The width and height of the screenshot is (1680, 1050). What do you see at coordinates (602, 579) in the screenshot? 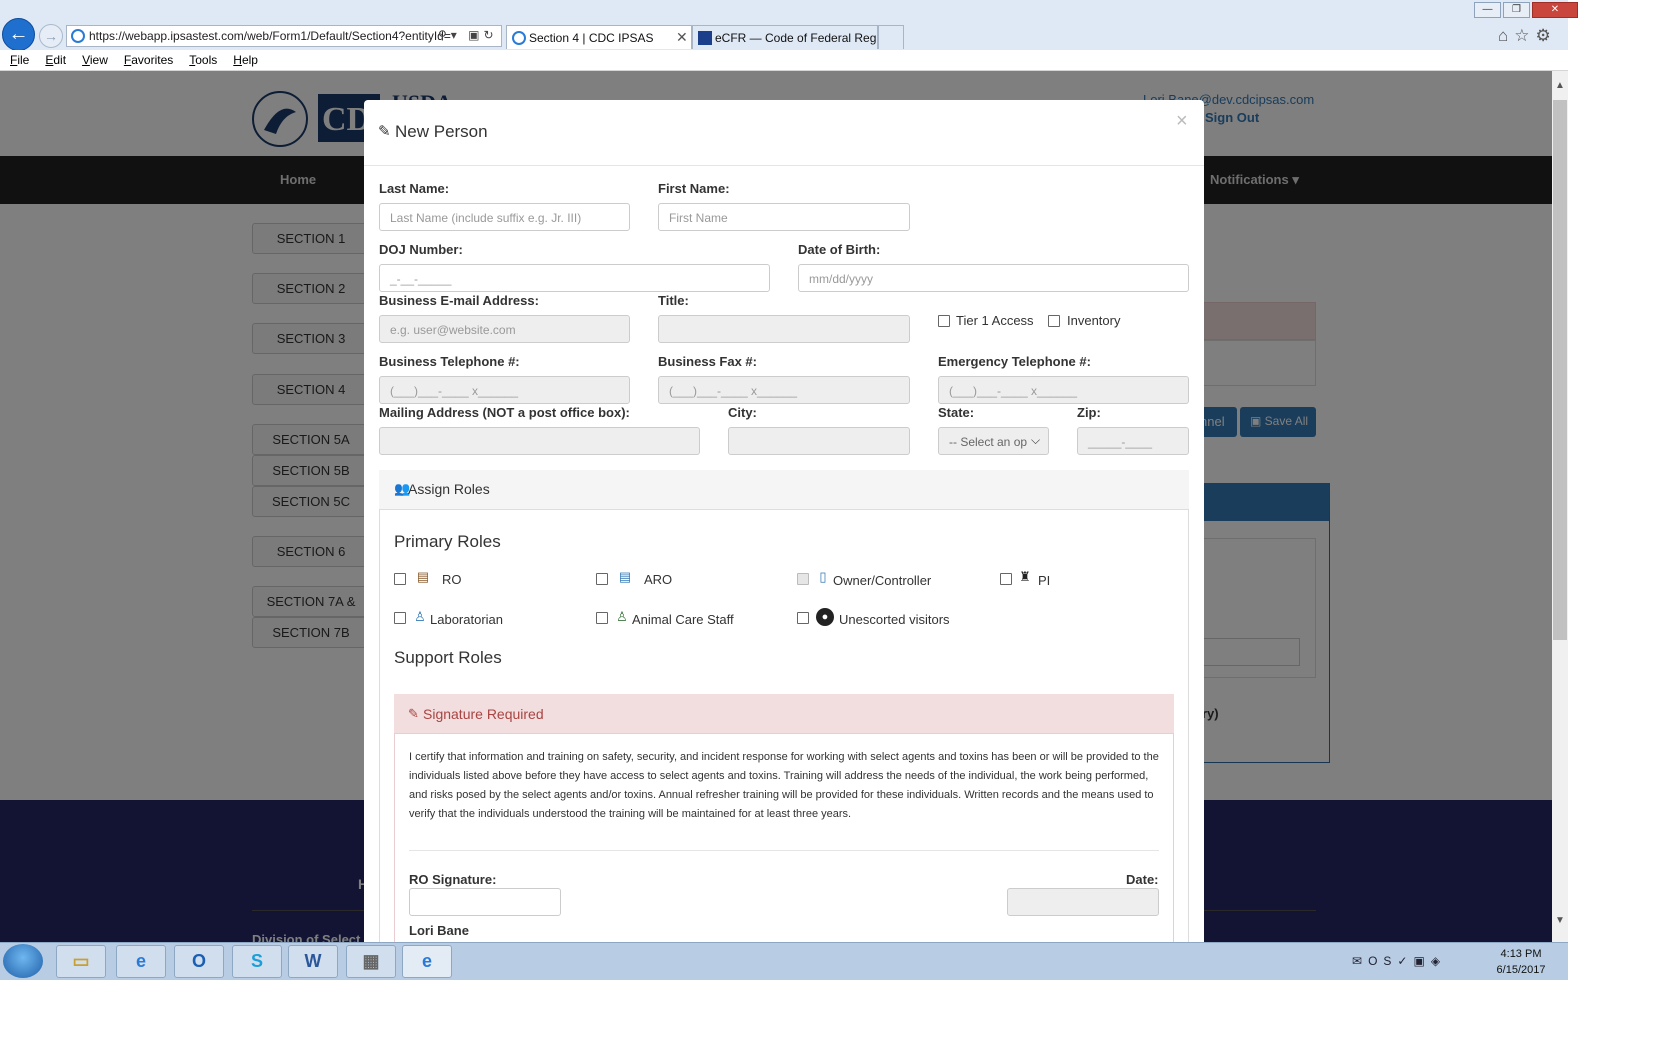
I see `role-aro-checkbox` at bounding box center [602, 579].